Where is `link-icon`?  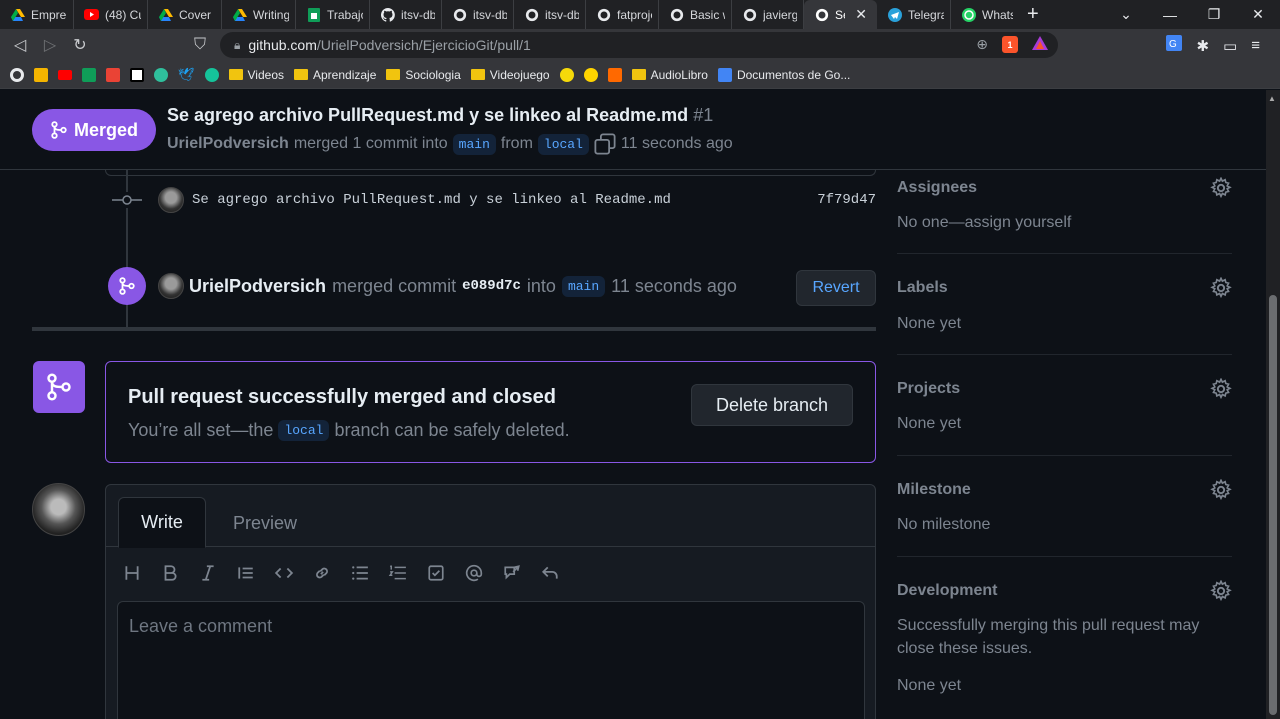 link-icon is located at coordinates (322, 573).